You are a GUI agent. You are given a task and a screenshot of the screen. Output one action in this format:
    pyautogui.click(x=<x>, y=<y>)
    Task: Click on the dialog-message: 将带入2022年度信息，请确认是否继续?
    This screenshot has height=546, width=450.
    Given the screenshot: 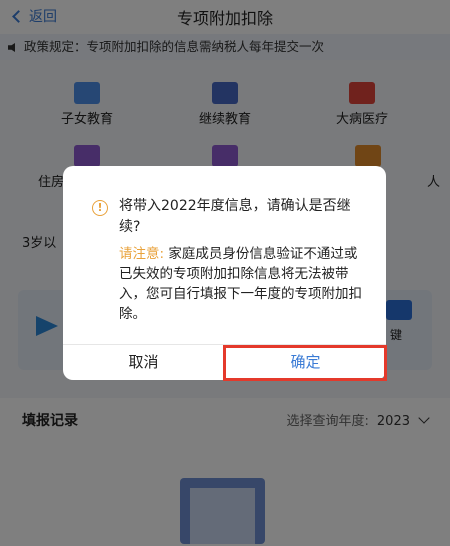 What is the action you would take?
    pyautogui.click(x=235, y=216)
    